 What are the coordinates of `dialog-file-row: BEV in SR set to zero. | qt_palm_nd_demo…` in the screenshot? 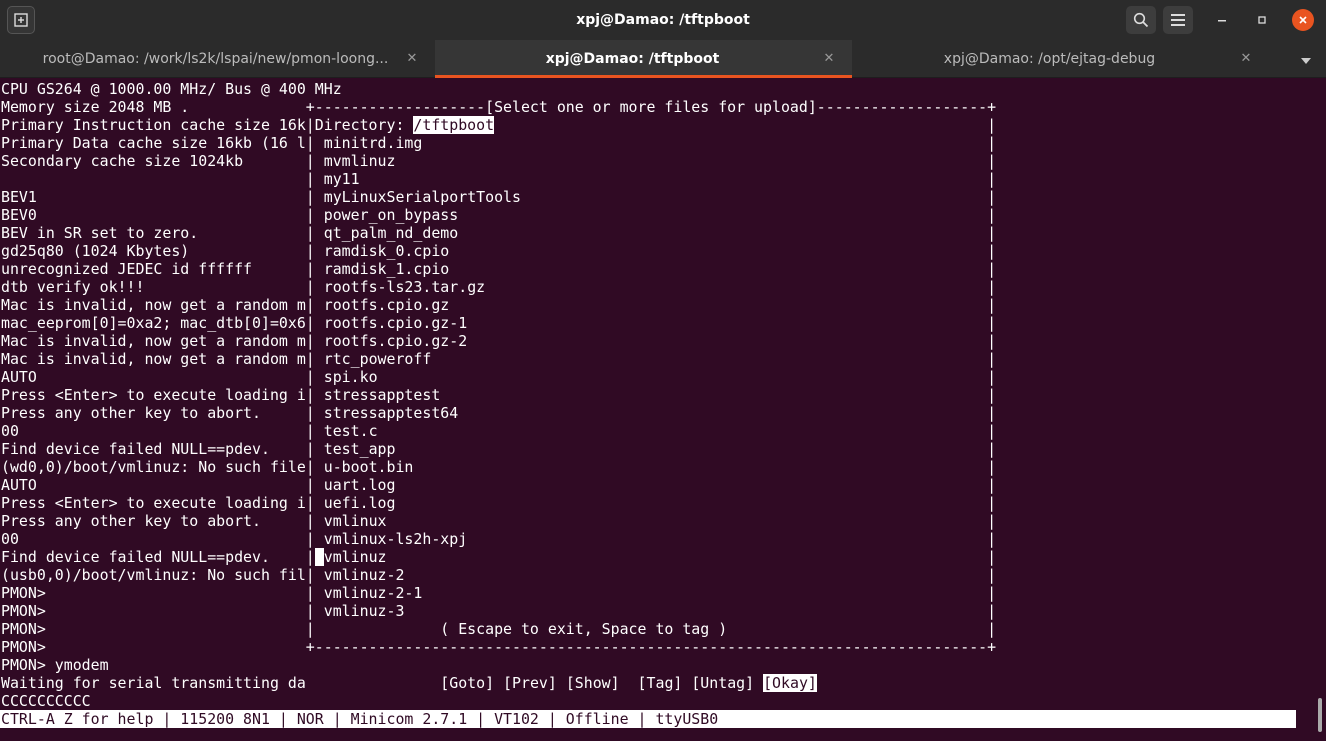 It's located at (499, 233).